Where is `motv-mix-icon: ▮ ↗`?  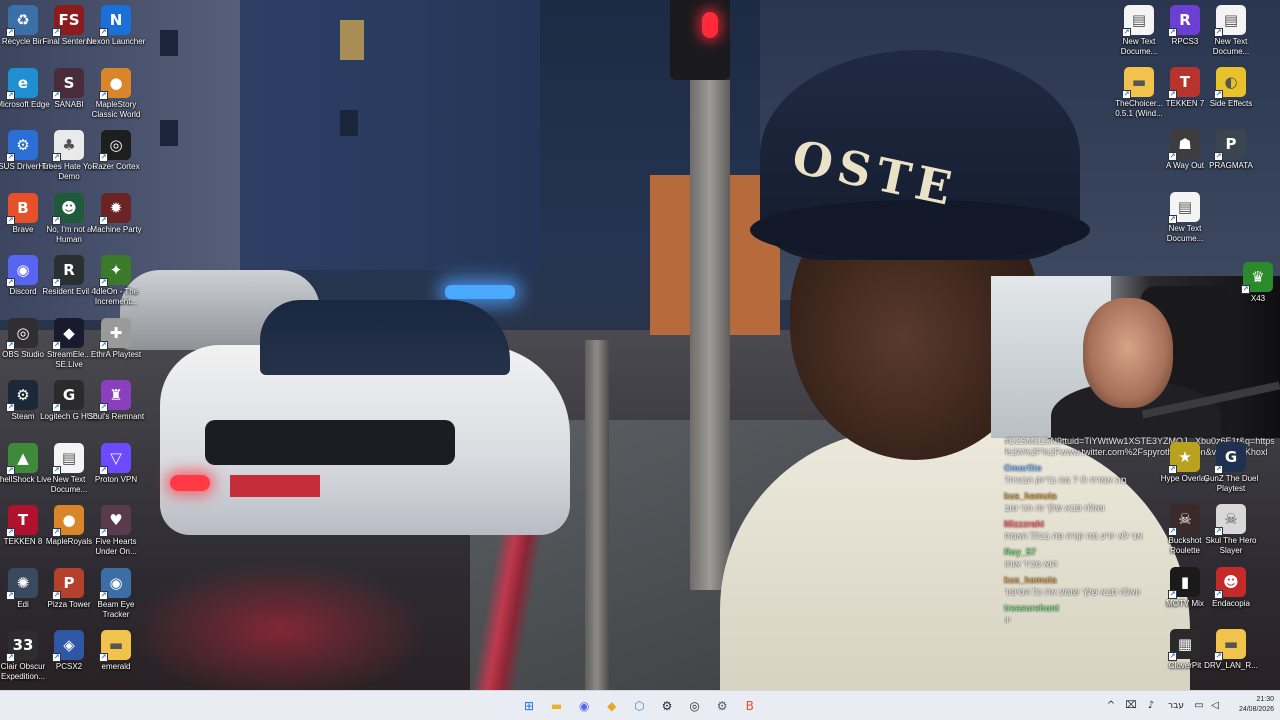
motv-mix-icon: ▮ ↗ is located at coordinates (1184, 583).